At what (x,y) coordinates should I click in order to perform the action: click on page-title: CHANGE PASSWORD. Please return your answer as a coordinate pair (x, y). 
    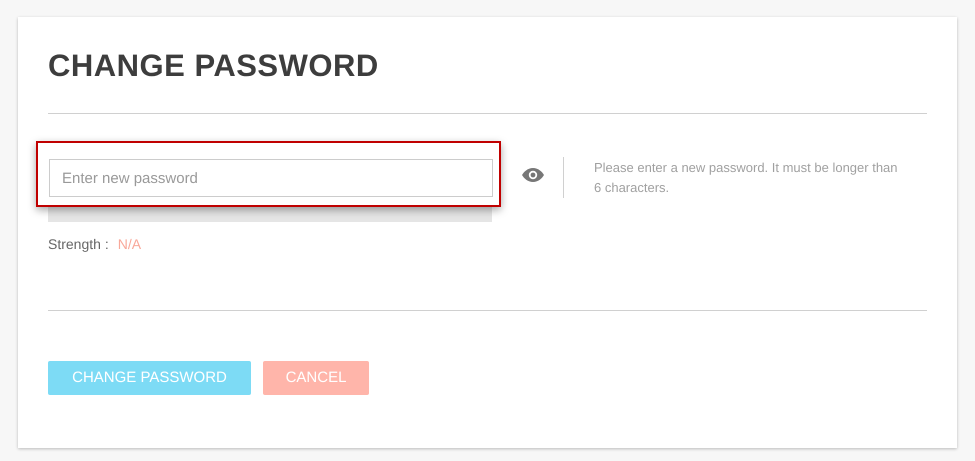
    Looking at the image, I should click on (214, 66).